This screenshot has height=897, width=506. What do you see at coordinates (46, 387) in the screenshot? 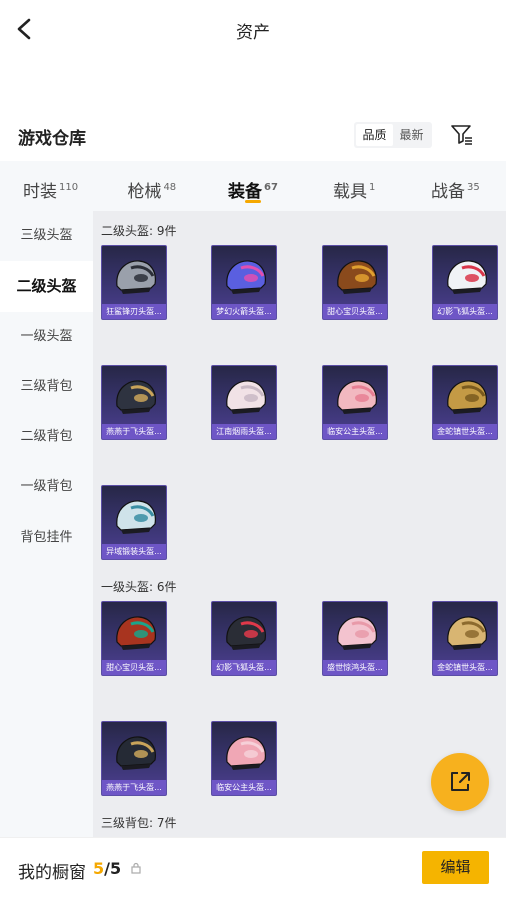
I see `sidebar-item-3: 三级背包` at bounding box center [46, 387].